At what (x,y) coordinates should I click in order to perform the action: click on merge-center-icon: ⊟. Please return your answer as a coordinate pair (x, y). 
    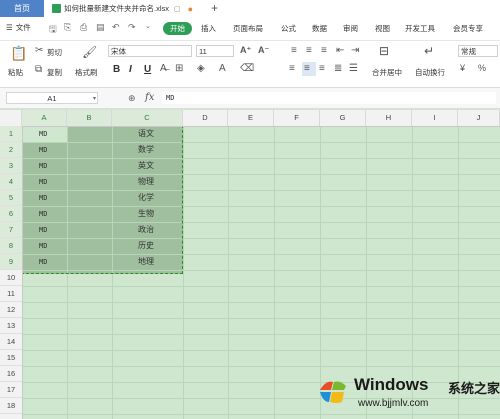
    Looking at the image, I should click on (384, 51).